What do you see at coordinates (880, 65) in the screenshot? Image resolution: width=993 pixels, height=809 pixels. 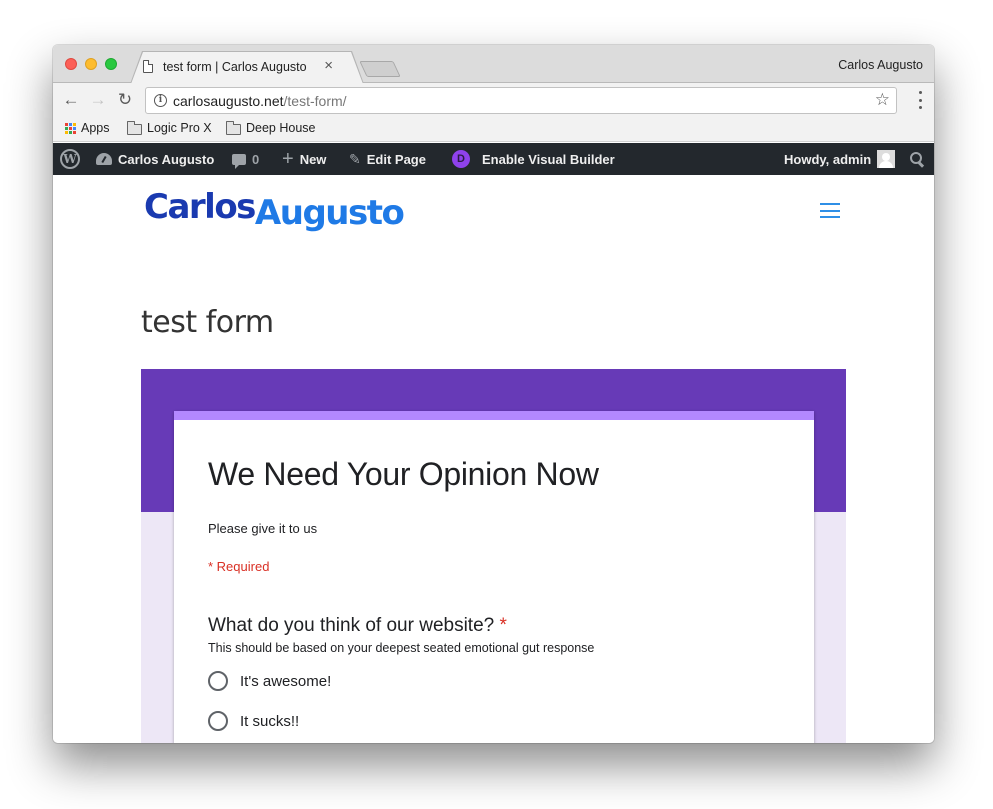 I see `profile-name: Carlos Augusto` at bounding box center [880, 65].